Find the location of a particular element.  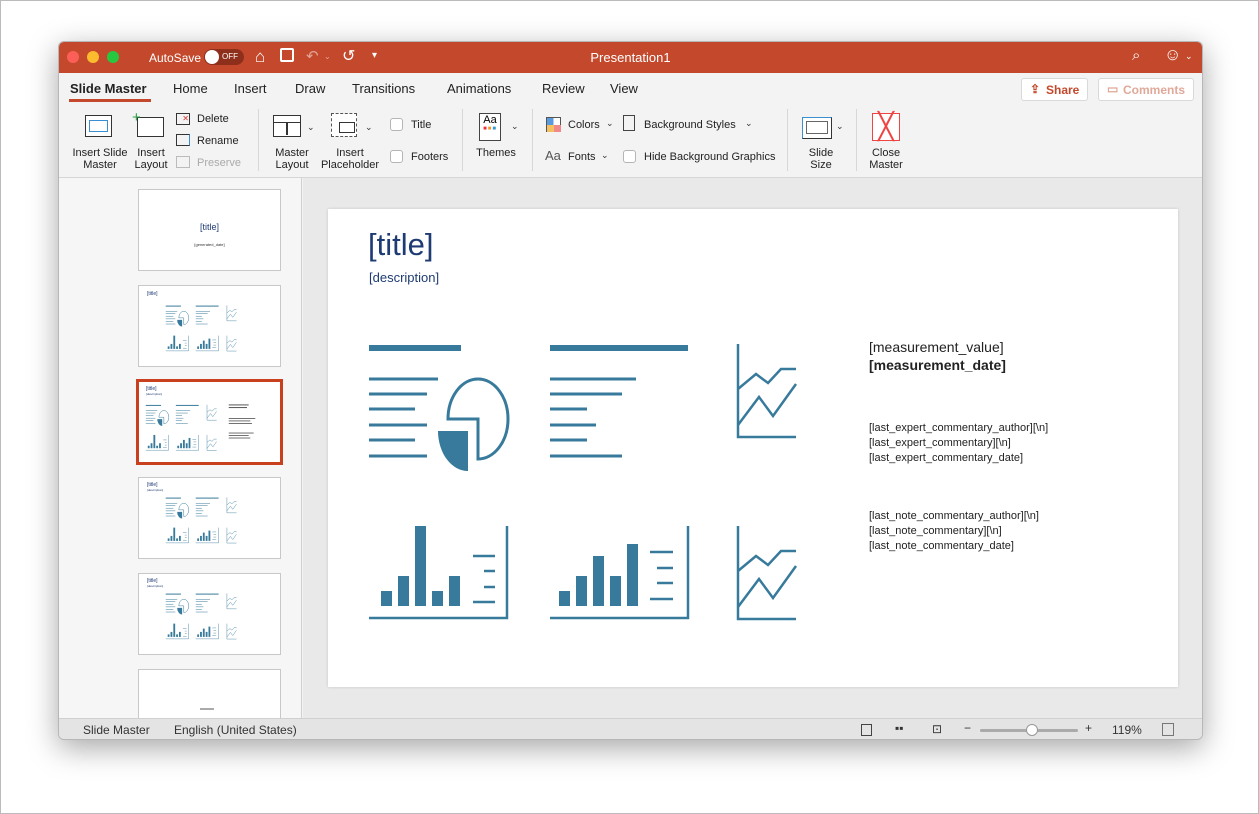

background-styles-chevron-icon: ⌄ is located at coordinates (749, 123).